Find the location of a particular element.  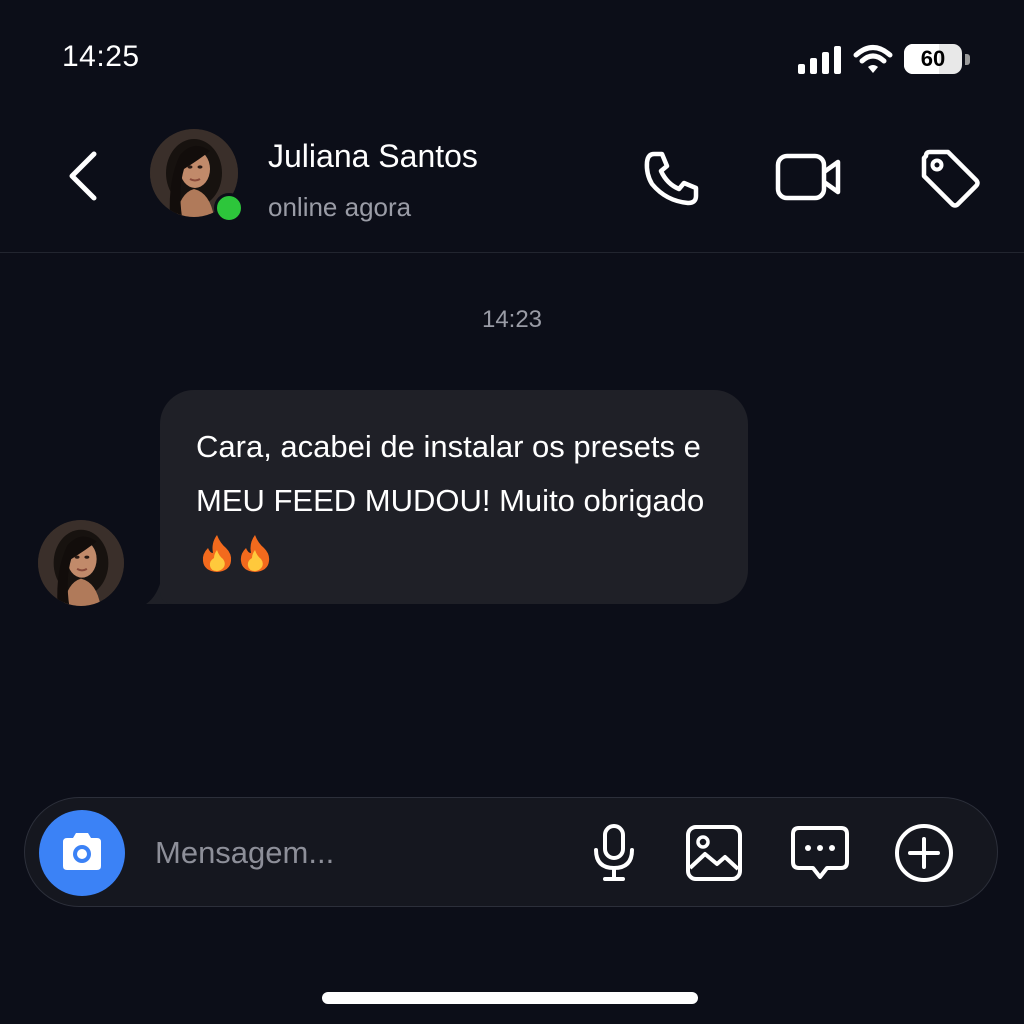

sticker-message-icon is located at coordinates (820, 852).